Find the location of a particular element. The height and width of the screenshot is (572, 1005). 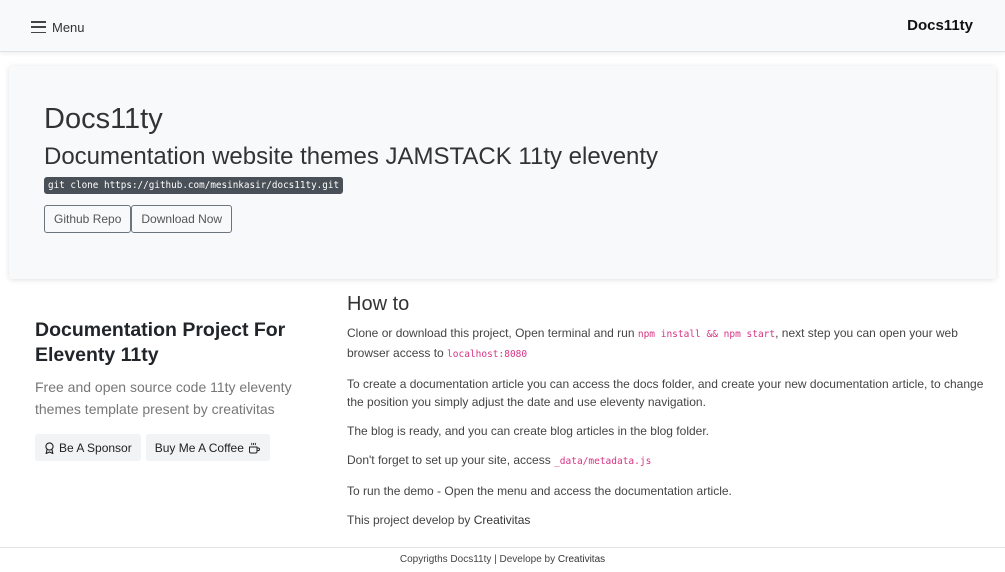

howto-title: How to is located at coordinates (378, 304).